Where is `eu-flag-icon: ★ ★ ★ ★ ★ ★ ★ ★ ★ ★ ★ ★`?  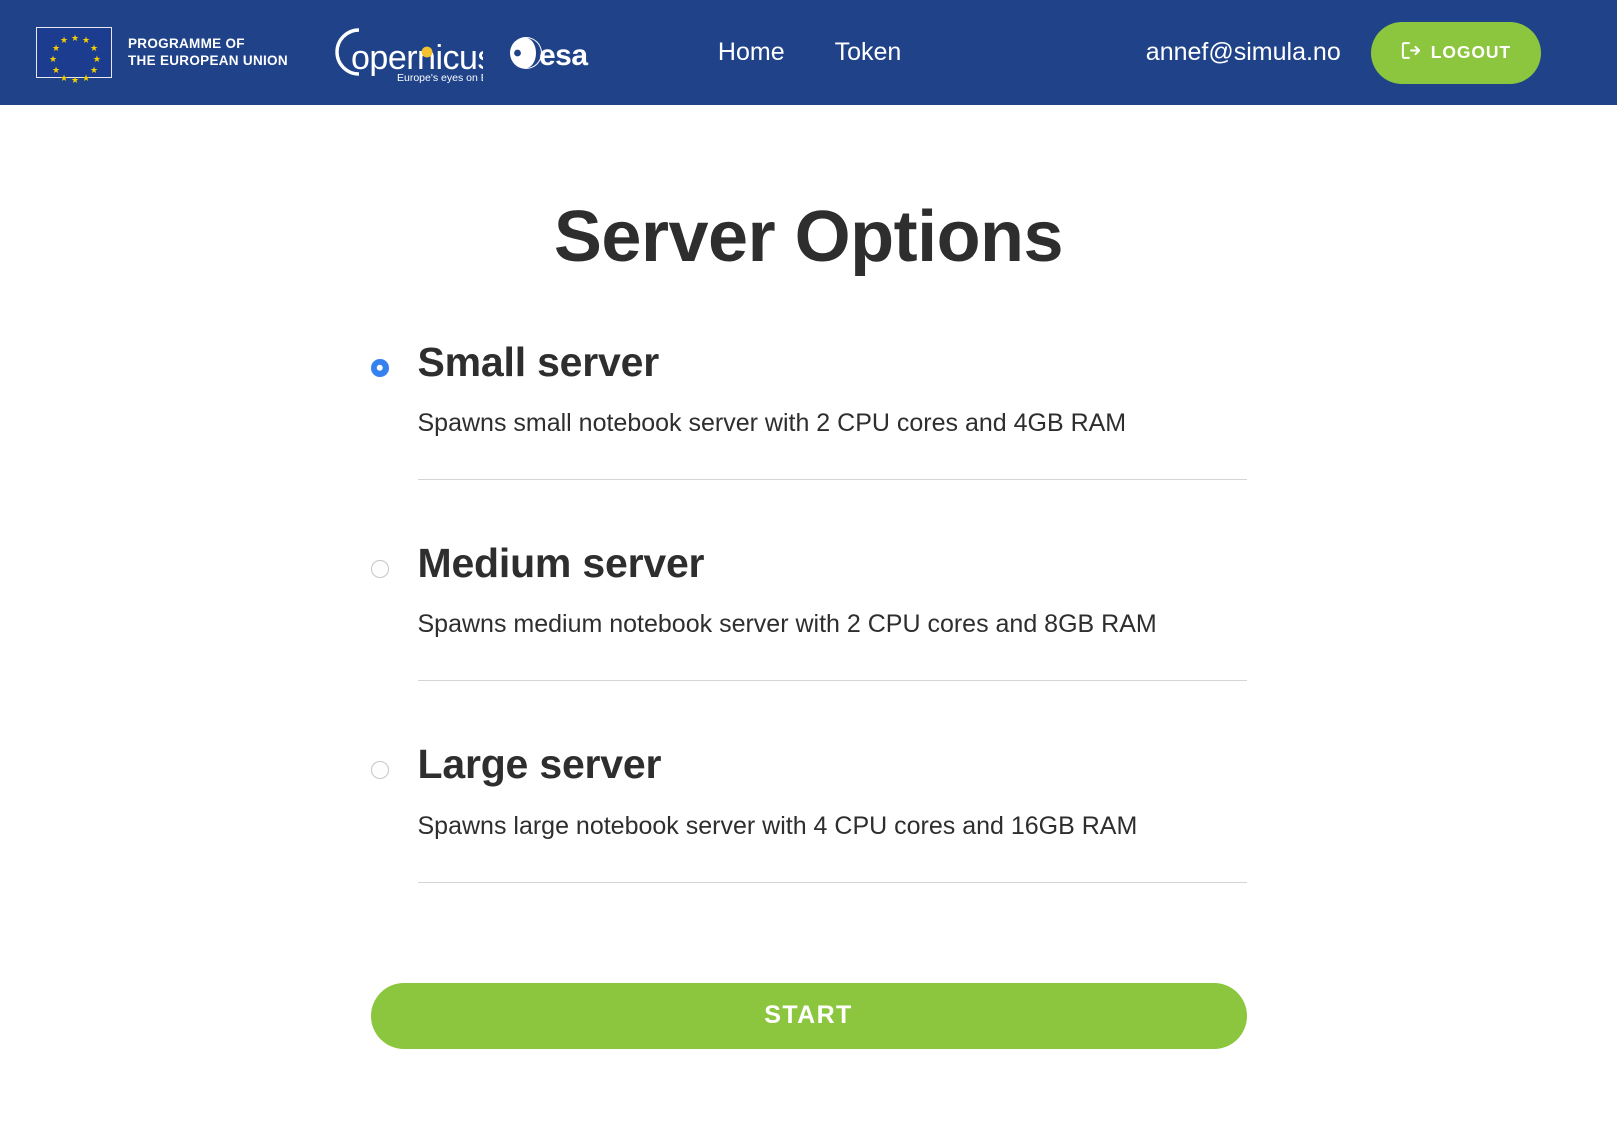
eu-flag-icon: ★ ★ ★ ★ ★ ★ ★ ★ ★ ★ ★ ★ is located at coordinates (74, 56).